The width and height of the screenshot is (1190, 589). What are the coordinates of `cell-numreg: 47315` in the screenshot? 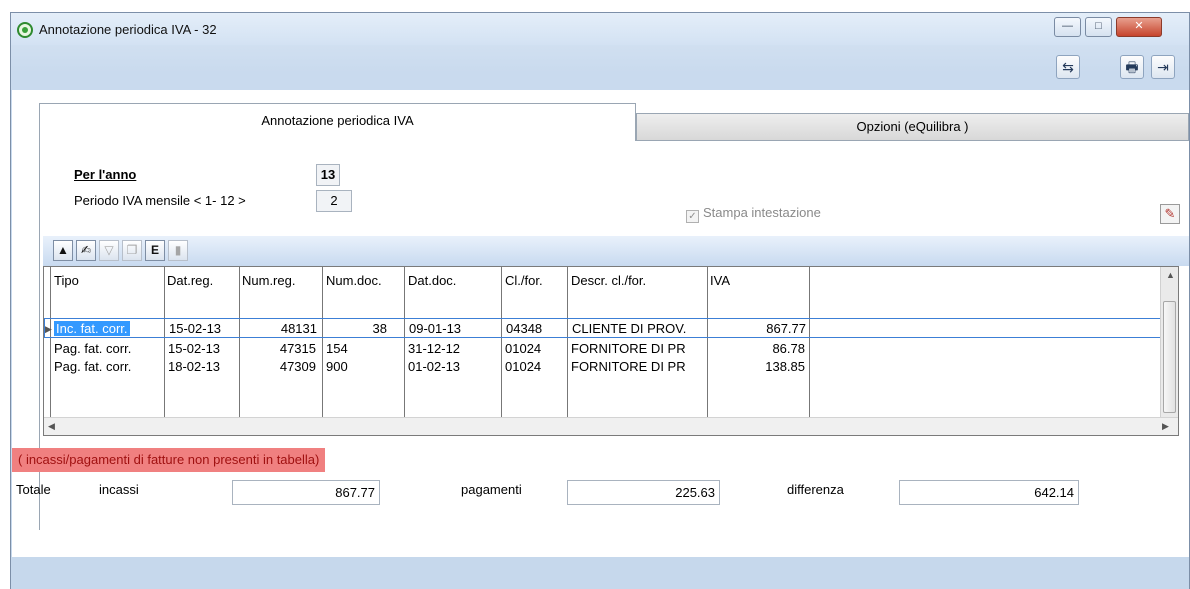 It's located at (279, 348).